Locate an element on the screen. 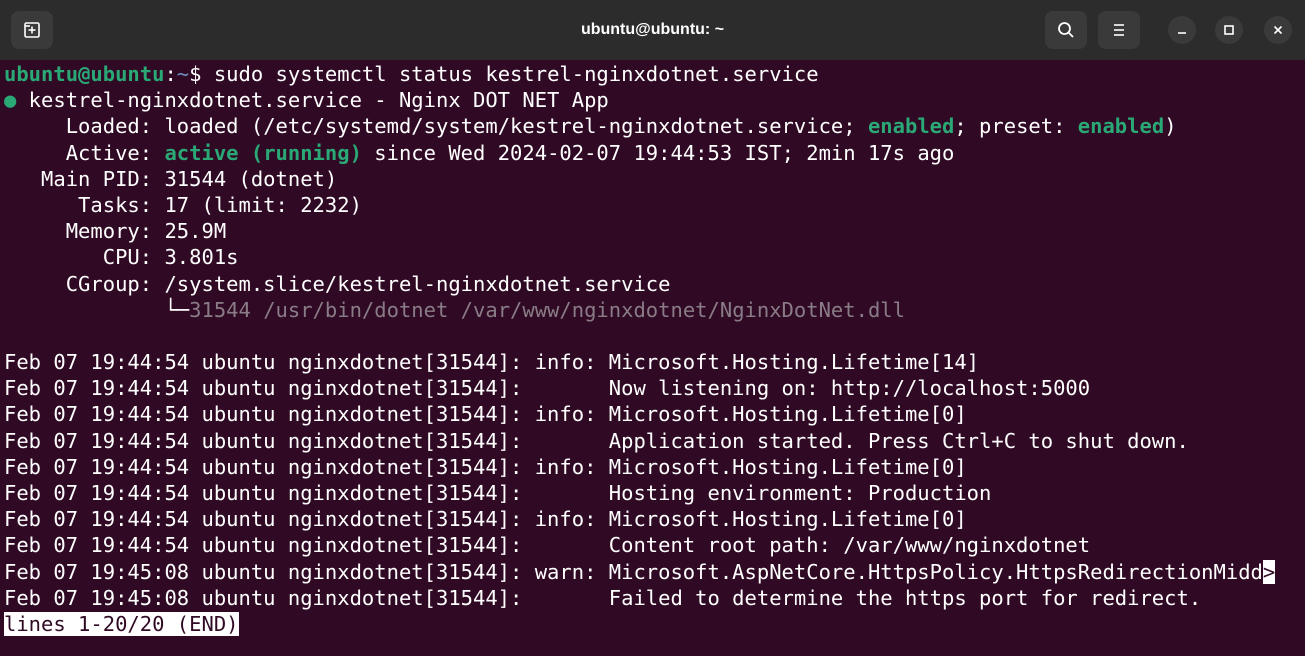 This screenshot has width=1305, height=656. title-bar: ubuntu@ubuntu: ~ is located at coordinates (652, 30).